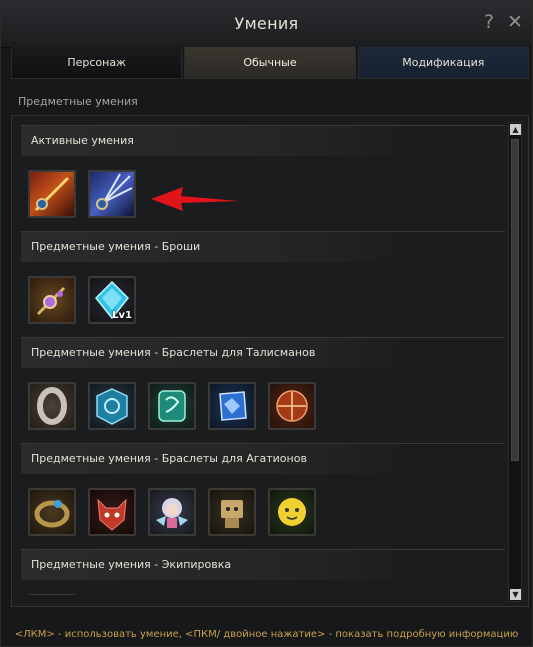  I want to click on section-caption: Предметные умения, so click(78, 101).